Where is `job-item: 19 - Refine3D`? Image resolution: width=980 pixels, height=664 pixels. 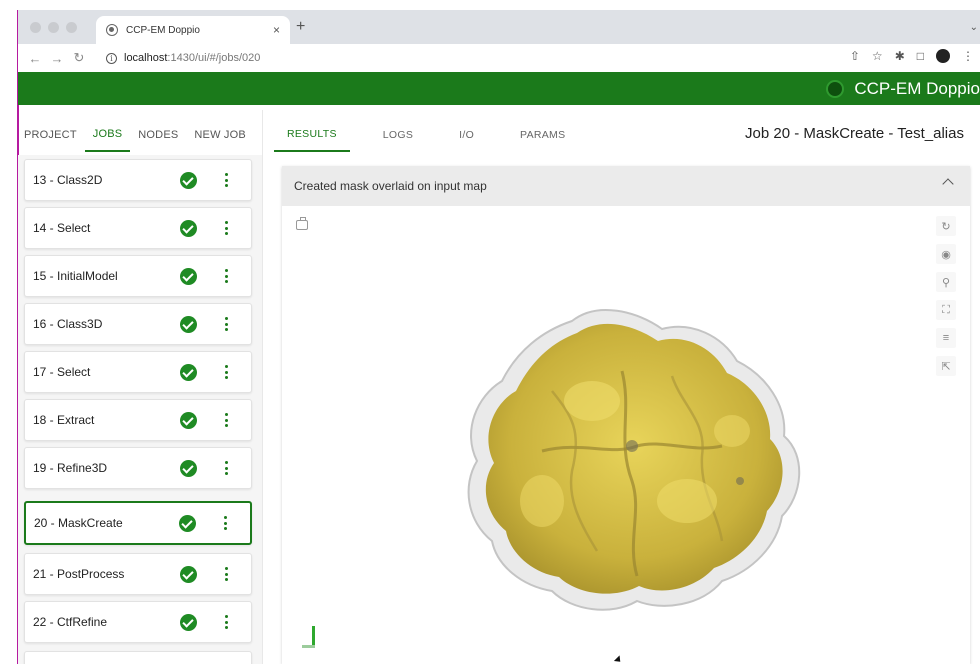 job-item: 19 - Refine3D is located at coordinates (138, 468).